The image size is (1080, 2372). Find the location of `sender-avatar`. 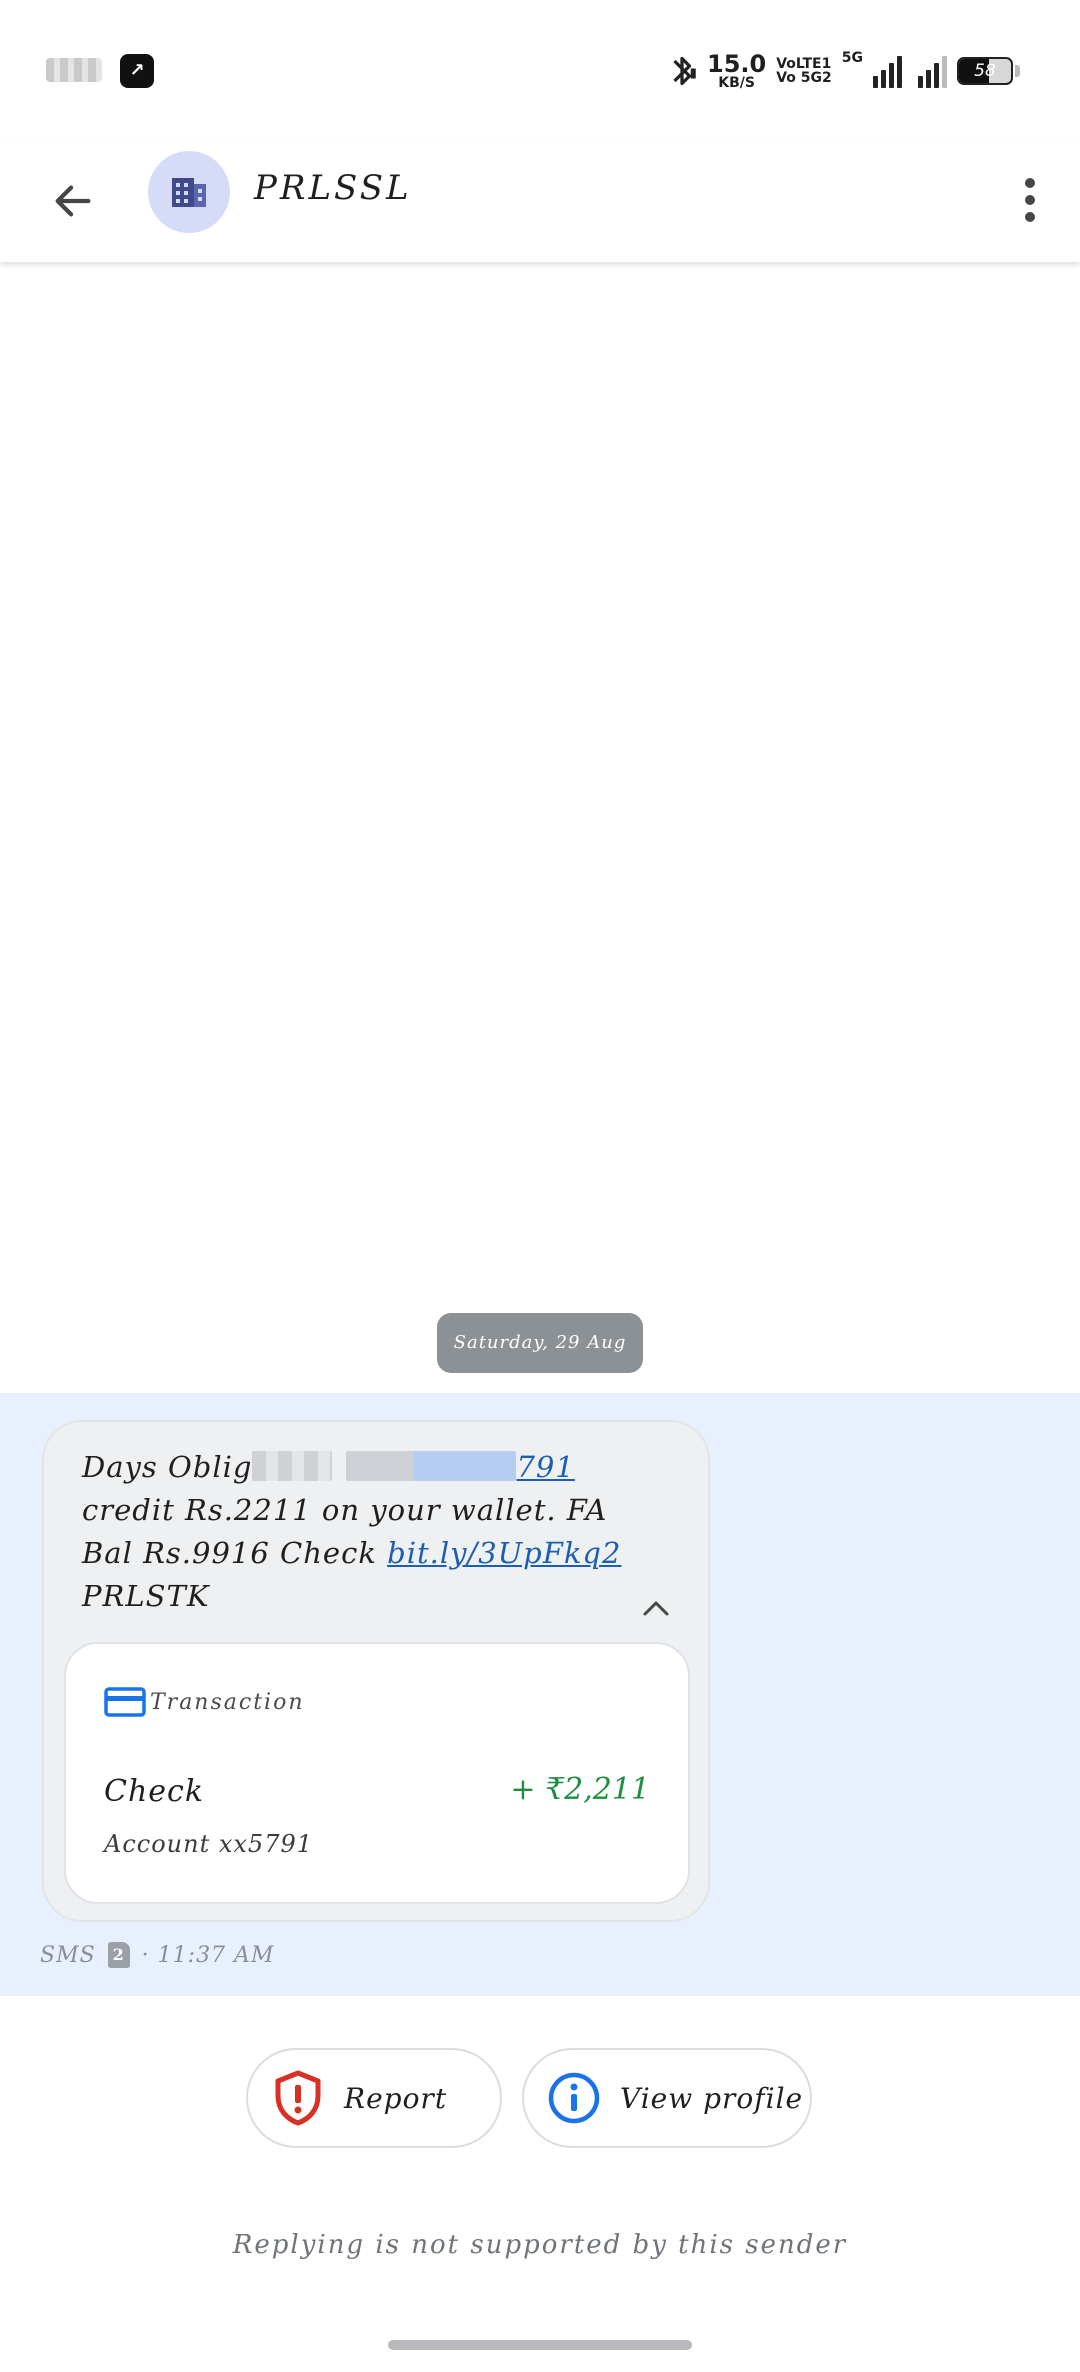

sender-avatar is located at coordinates (189, 192).